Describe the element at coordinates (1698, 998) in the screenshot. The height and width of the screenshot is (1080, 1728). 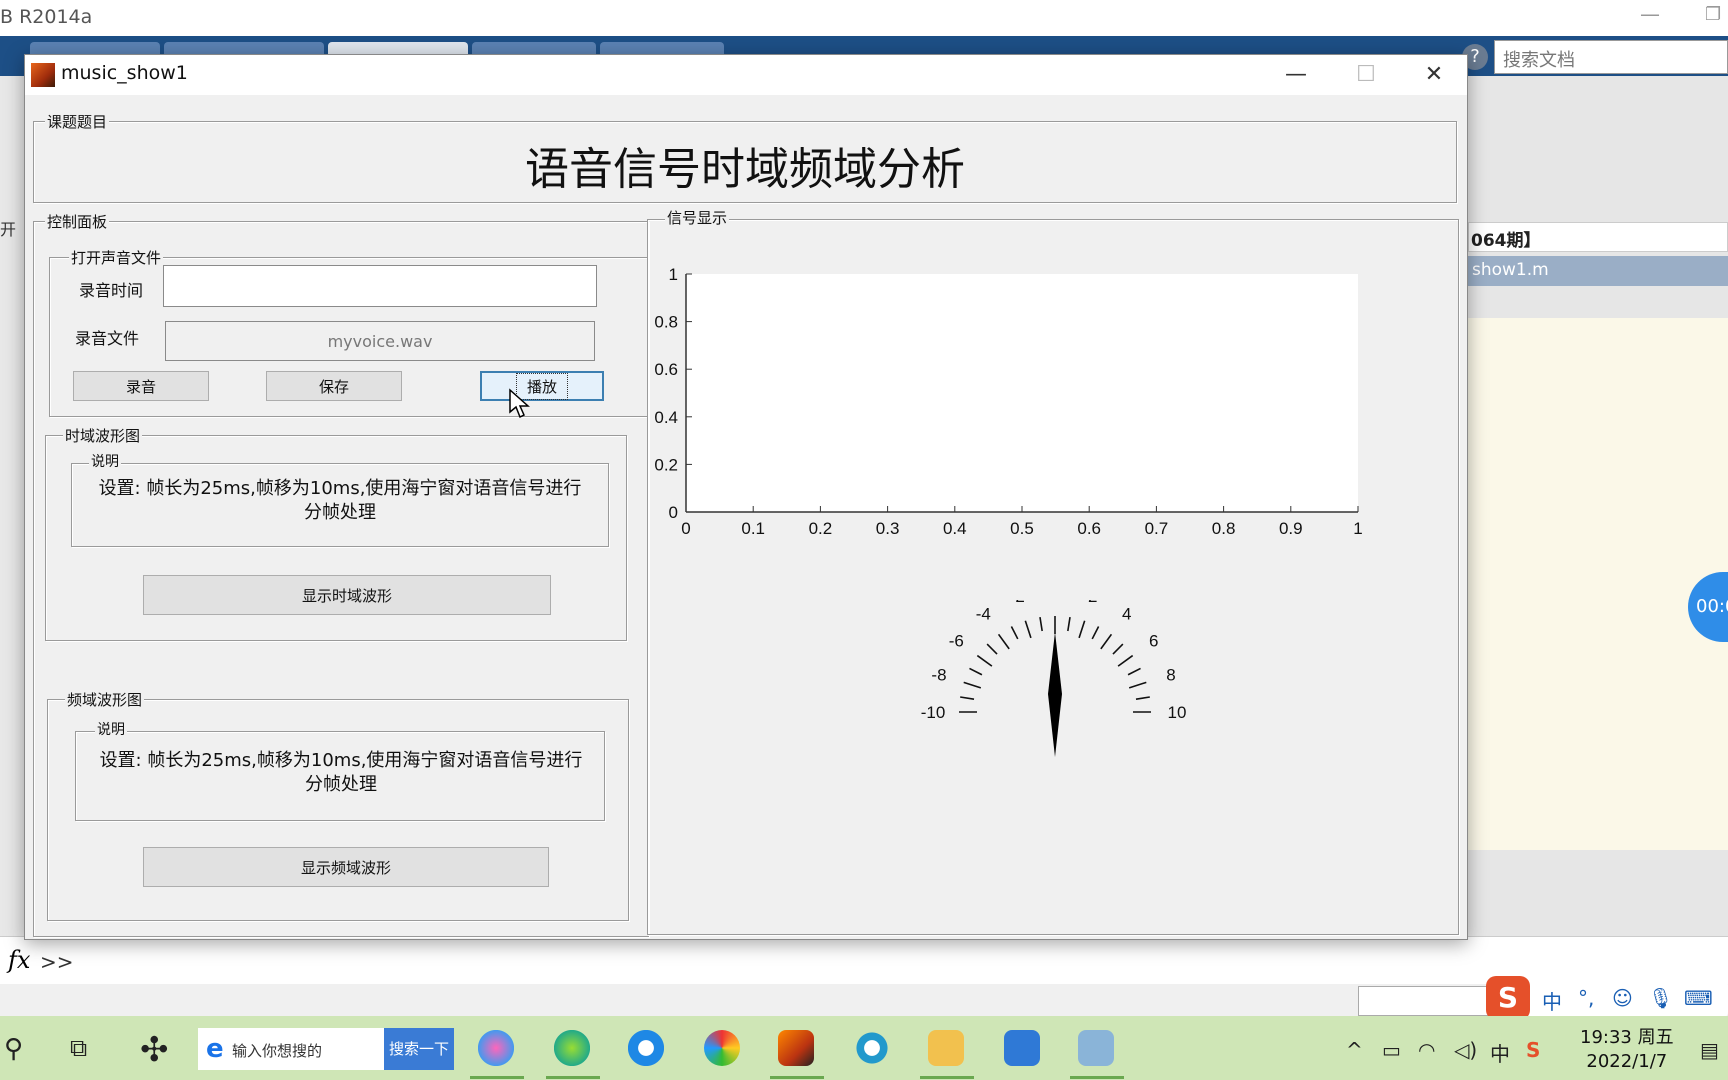
I see `ime-keyboard-icon: ⌨` at that location.